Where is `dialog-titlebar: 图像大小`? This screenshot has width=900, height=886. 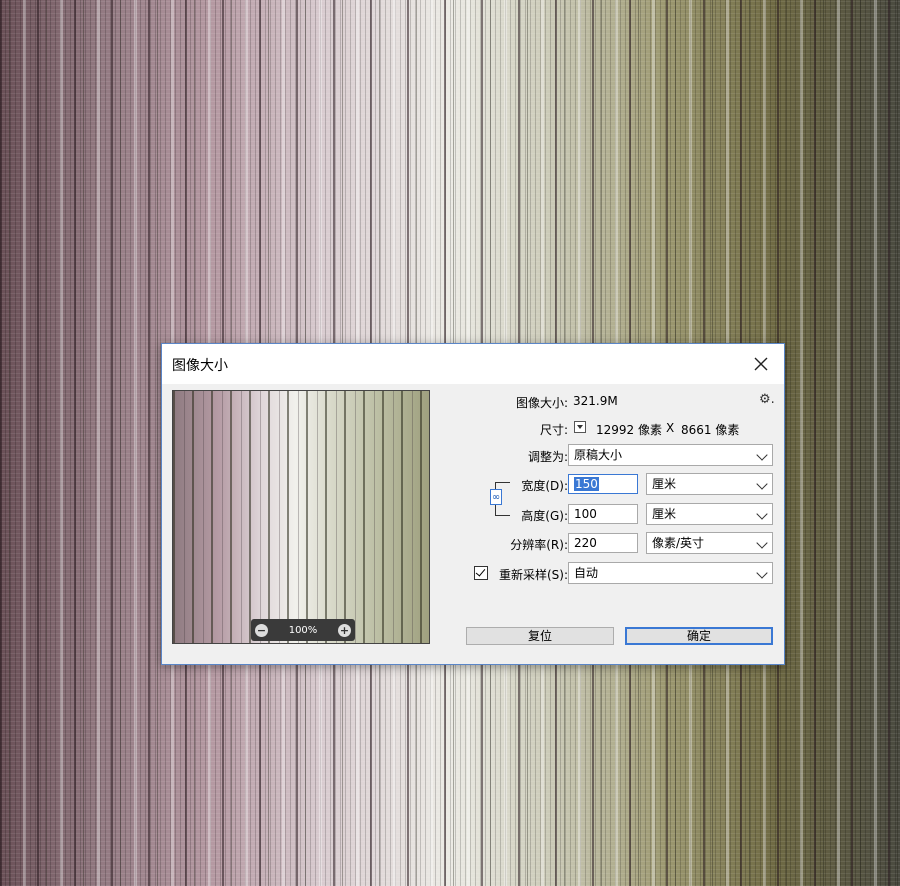
dialog-titlebar: 图像大小 is located at coordinates (473, 364).